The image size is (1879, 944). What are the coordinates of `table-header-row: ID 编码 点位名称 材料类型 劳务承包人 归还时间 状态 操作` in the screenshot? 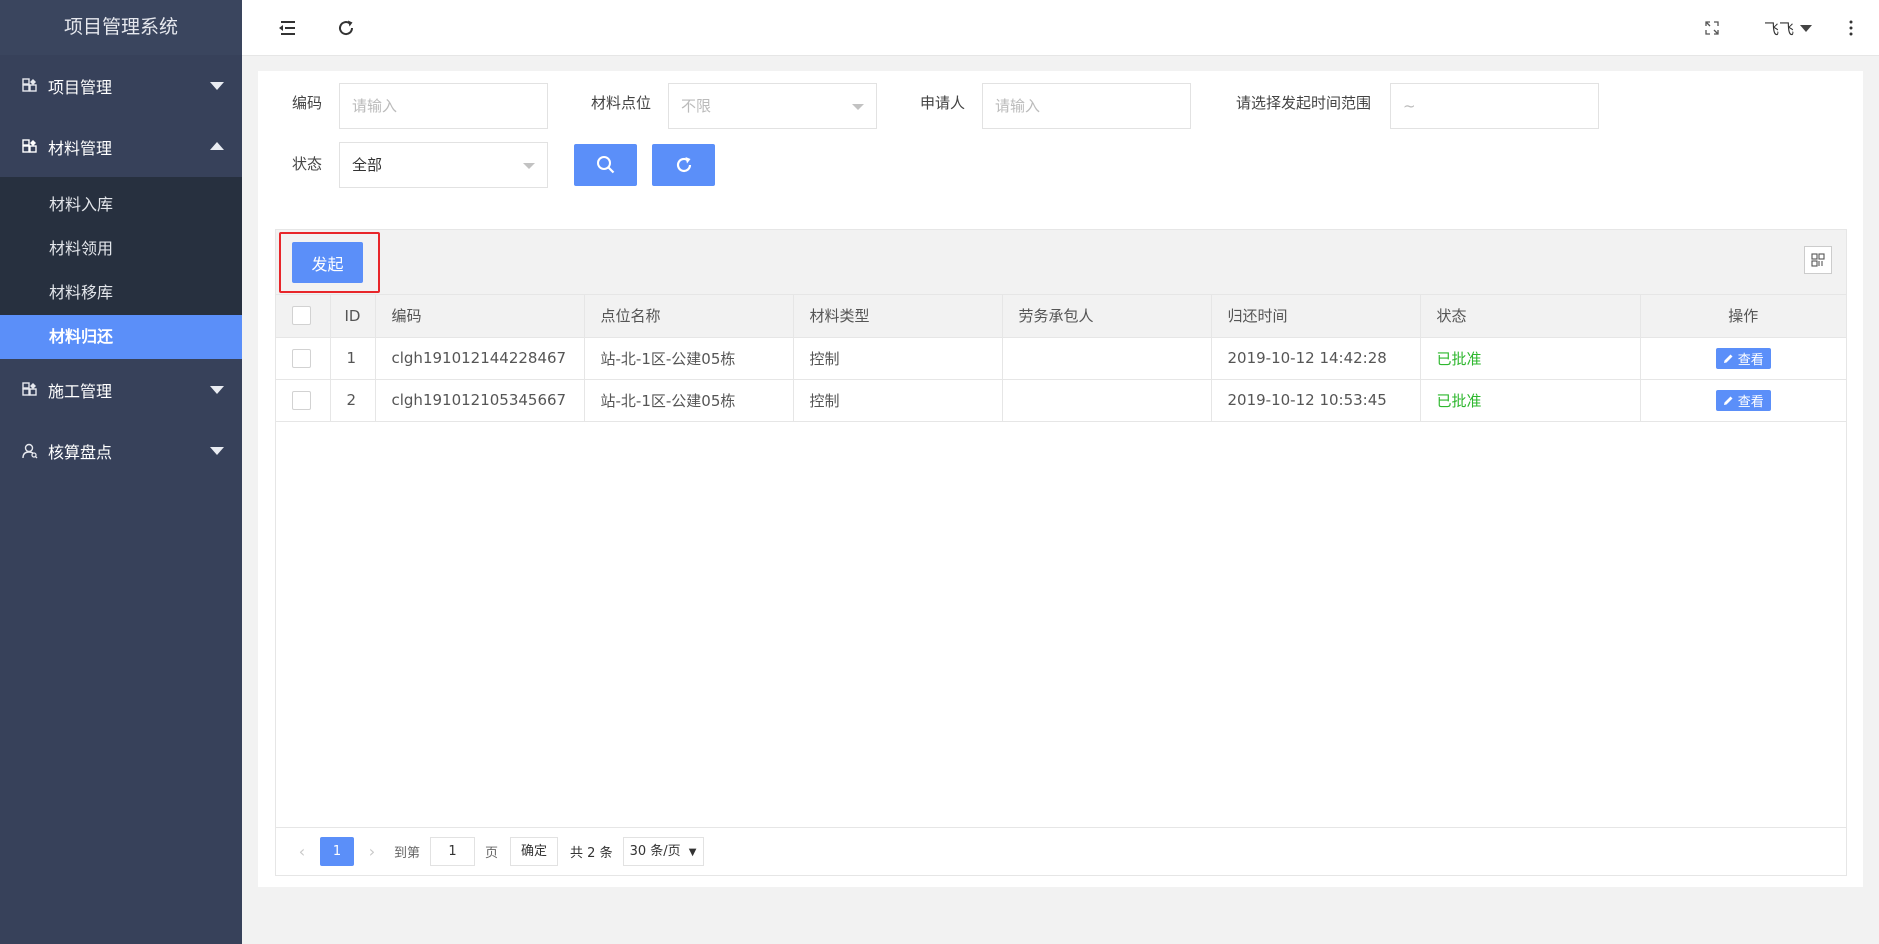 It's located at (1061, 316).